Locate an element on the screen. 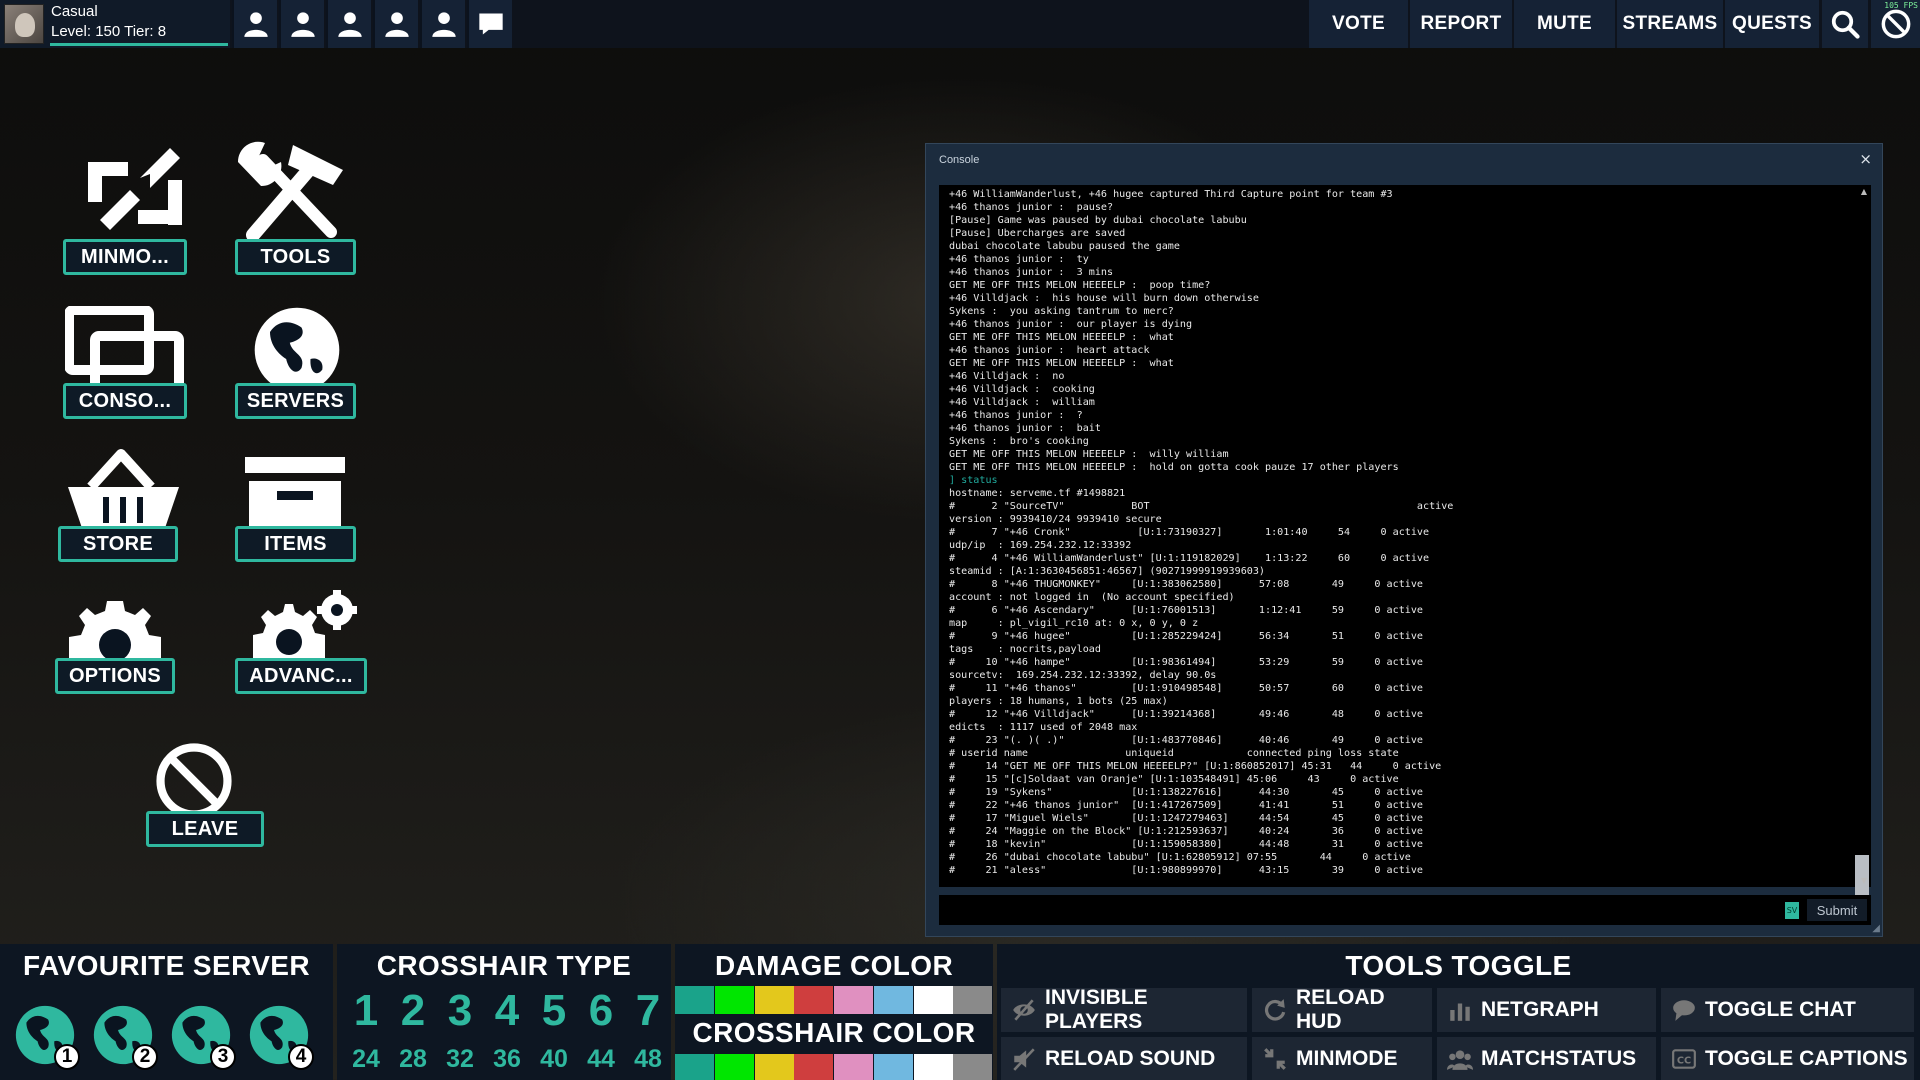 Image resolution: width=1920 pixels, height=1080 pixels. crosshair-type-option: 4 is located at coordinates (507, 1011).